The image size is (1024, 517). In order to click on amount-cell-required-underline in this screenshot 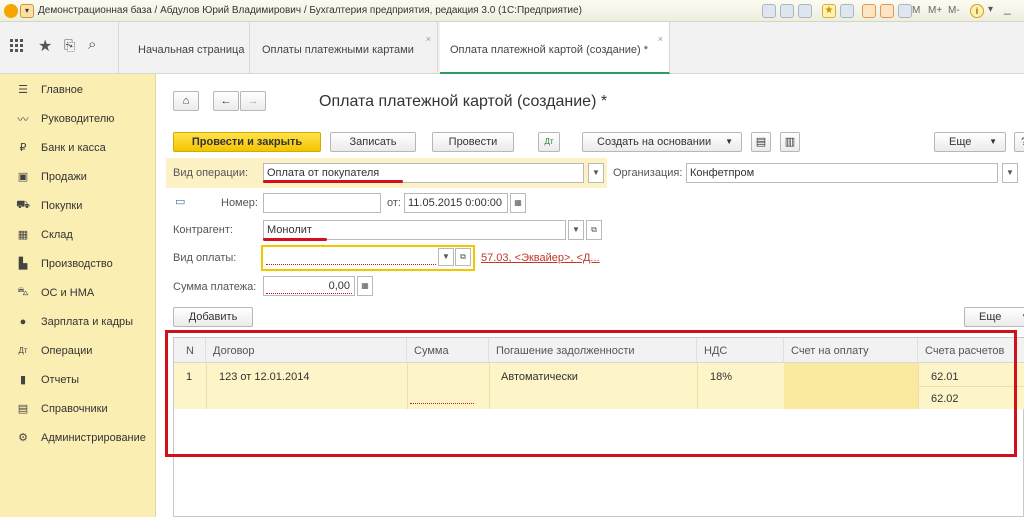, I will do `click(442, 403)`.